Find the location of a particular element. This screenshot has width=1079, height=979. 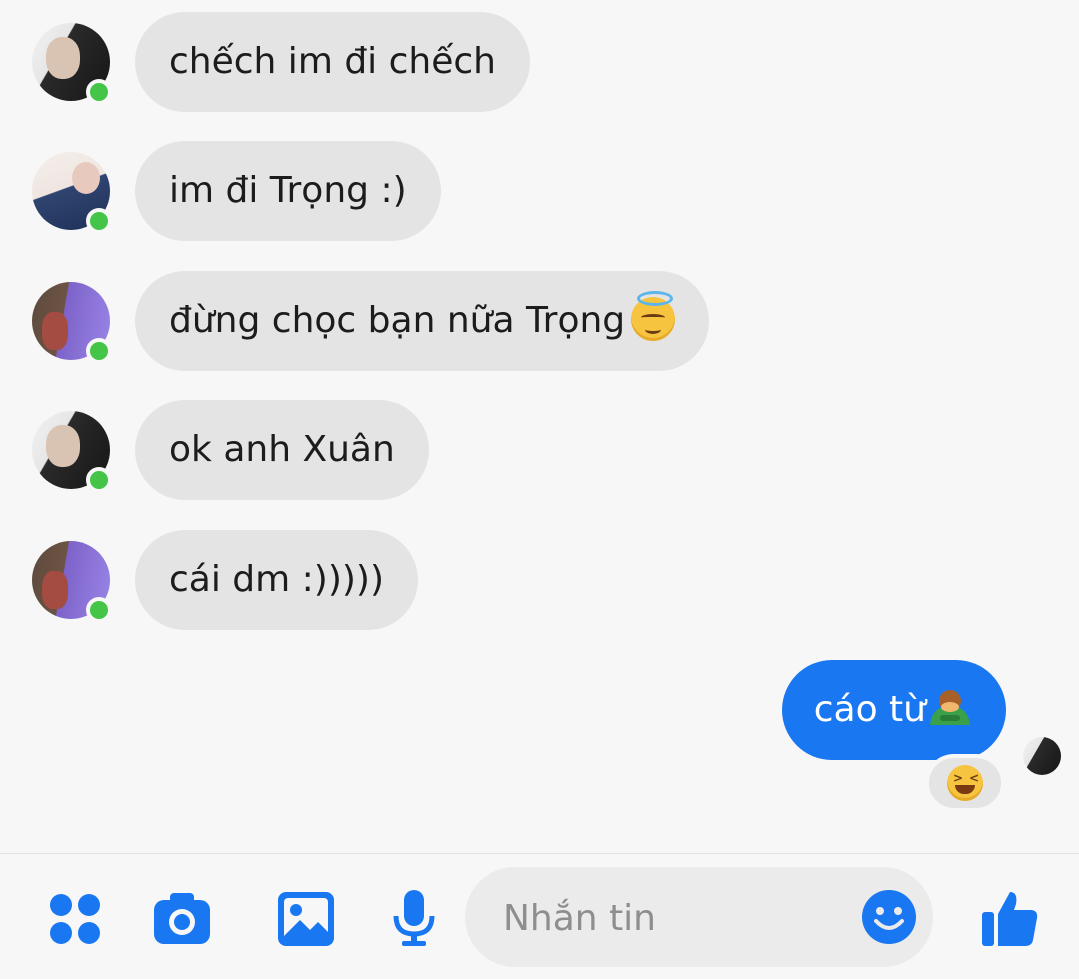

incoming-message-bubble: chếch im đi chếch is located at coordinates (332, 62).